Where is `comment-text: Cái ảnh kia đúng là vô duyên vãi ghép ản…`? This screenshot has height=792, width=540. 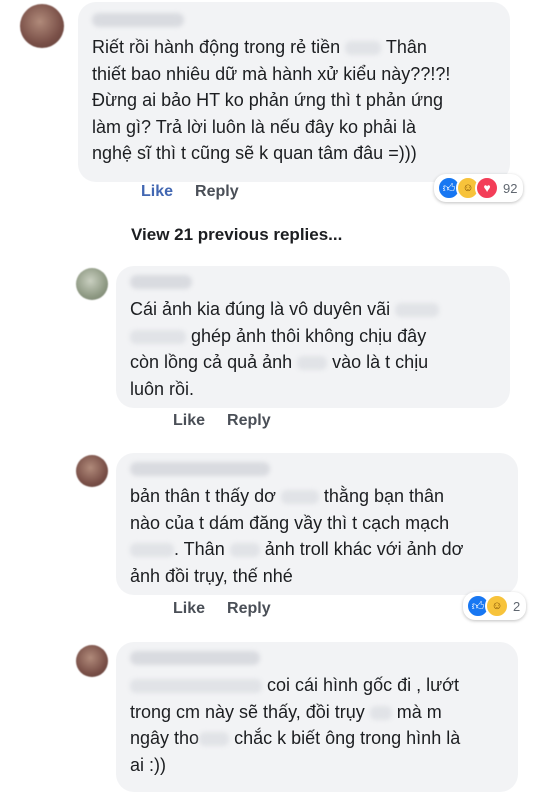
comment-text: Cái ảnh kia đúng là vô duyên vãi ghép ản… is located at coordinates (318, 349).